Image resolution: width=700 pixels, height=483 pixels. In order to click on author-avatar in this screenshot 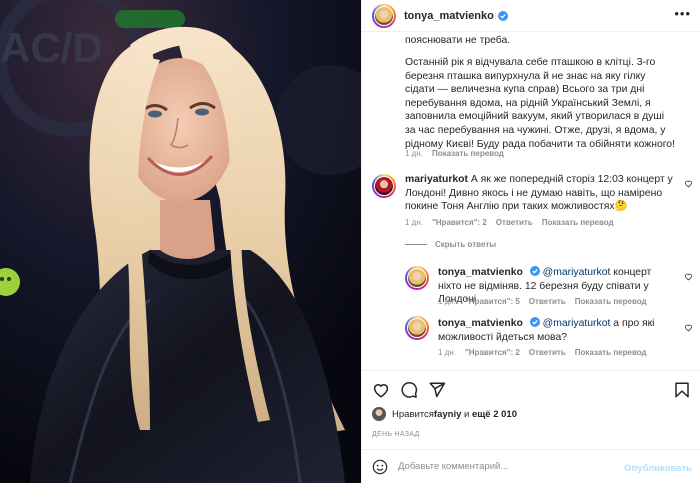, I will do `click(384, 15)`.